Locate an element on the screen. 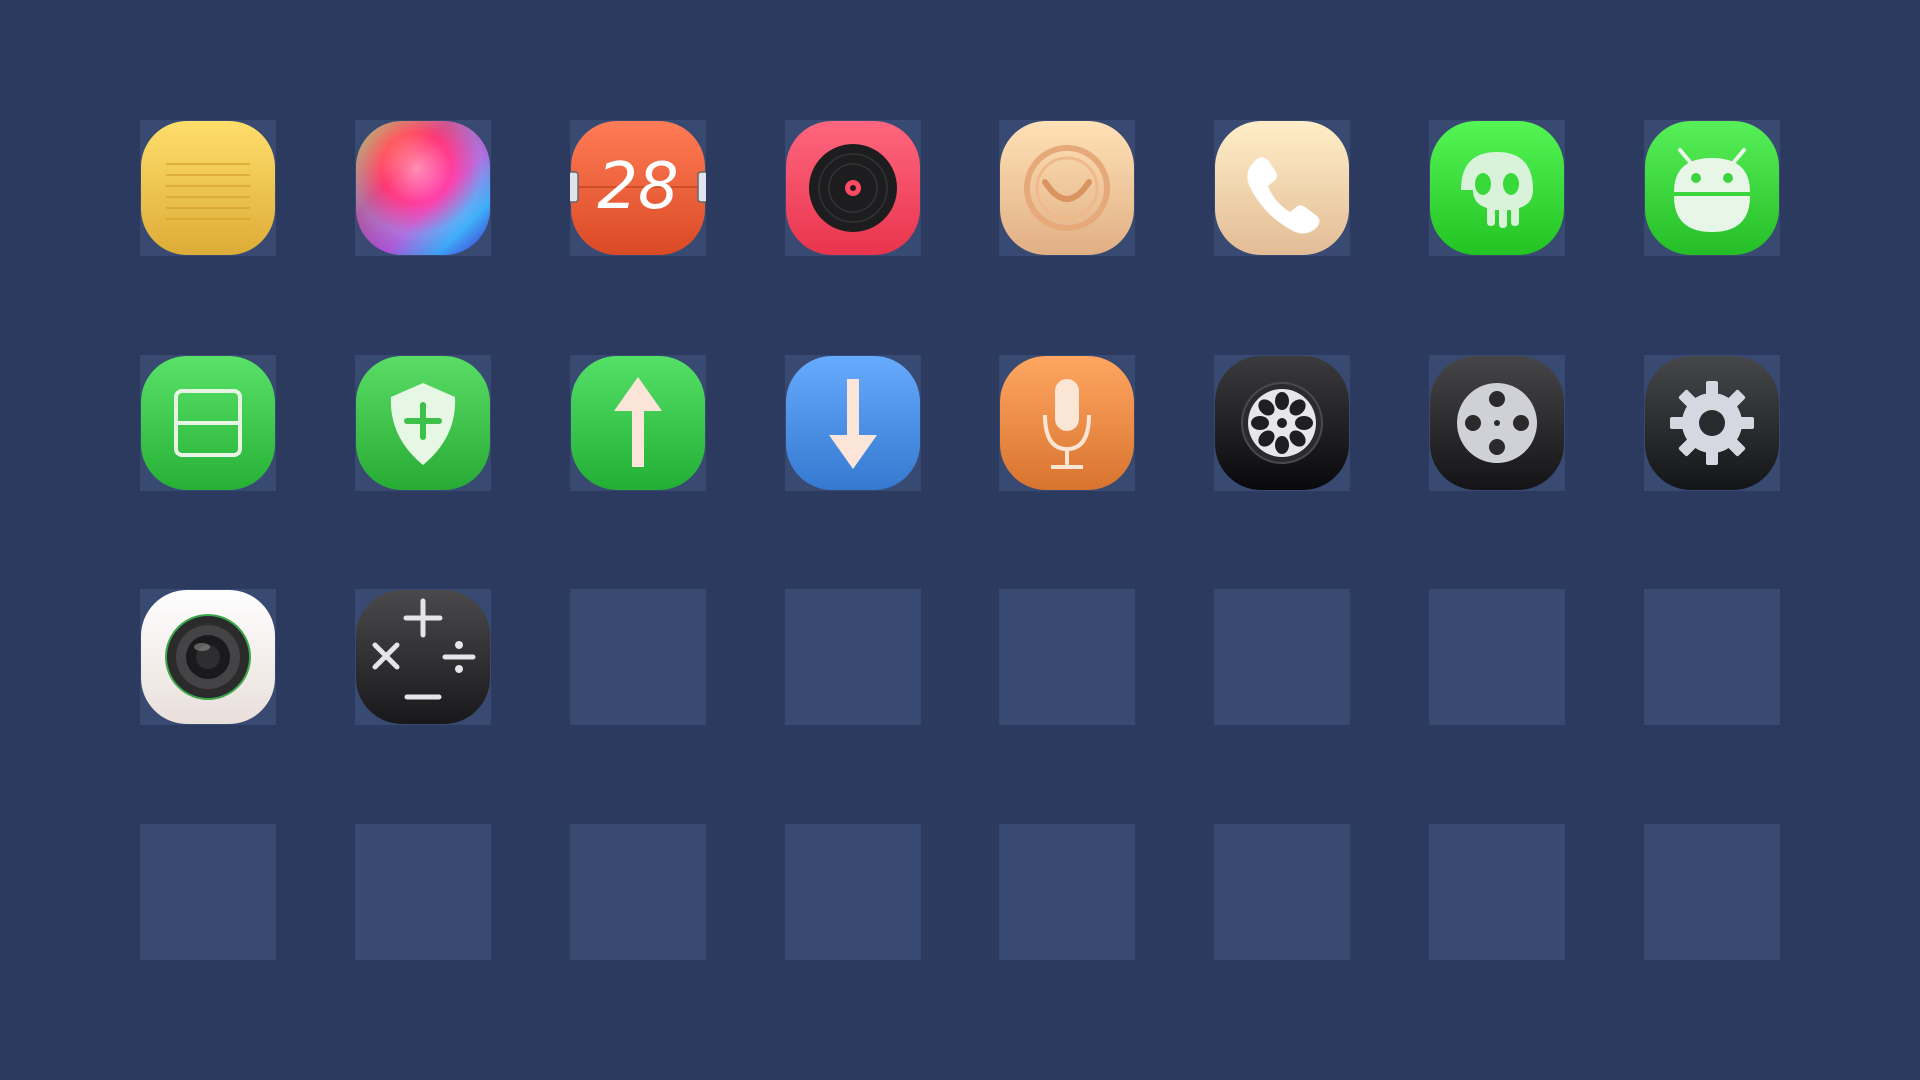 This screenshot has height=1080, width=1920. smiley-face-icon is located at coordinates (1067, 188).